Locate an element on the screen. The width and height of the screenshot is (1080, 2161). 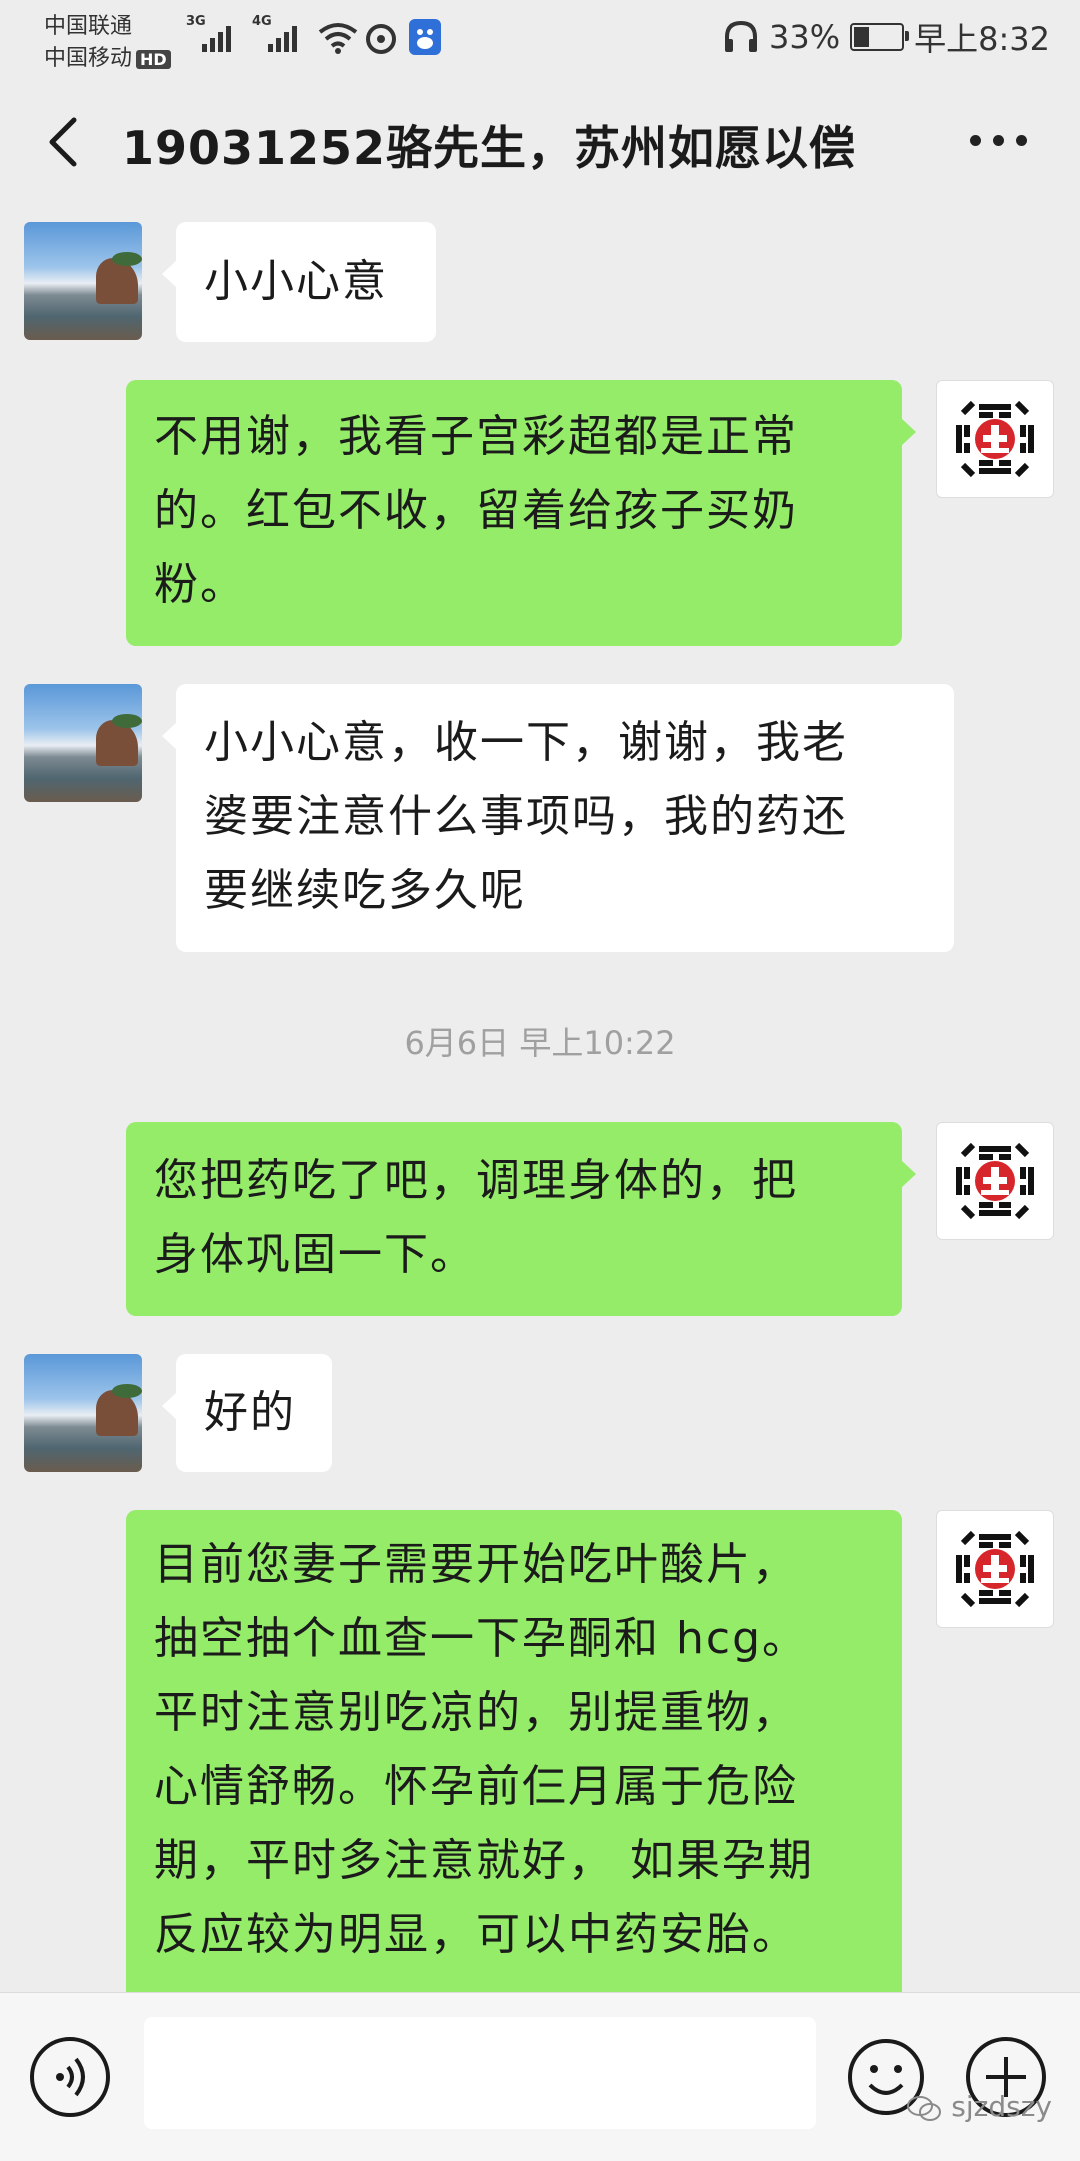
status-right: 33% 早上8:32 is located at coordinates (886, 37).